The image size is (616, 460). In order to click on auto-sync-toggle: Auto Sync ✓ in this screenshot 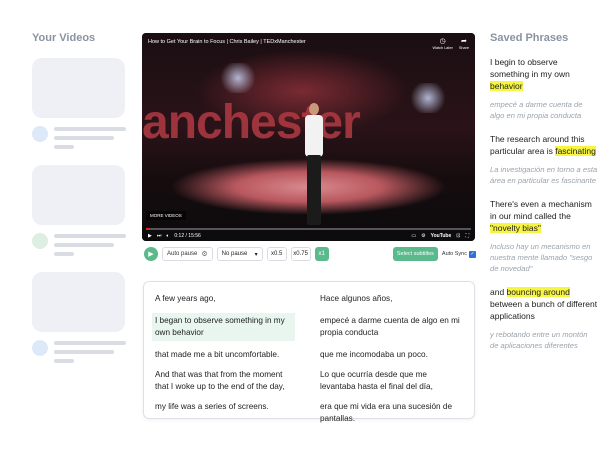, I will do `click(459, 254)`.